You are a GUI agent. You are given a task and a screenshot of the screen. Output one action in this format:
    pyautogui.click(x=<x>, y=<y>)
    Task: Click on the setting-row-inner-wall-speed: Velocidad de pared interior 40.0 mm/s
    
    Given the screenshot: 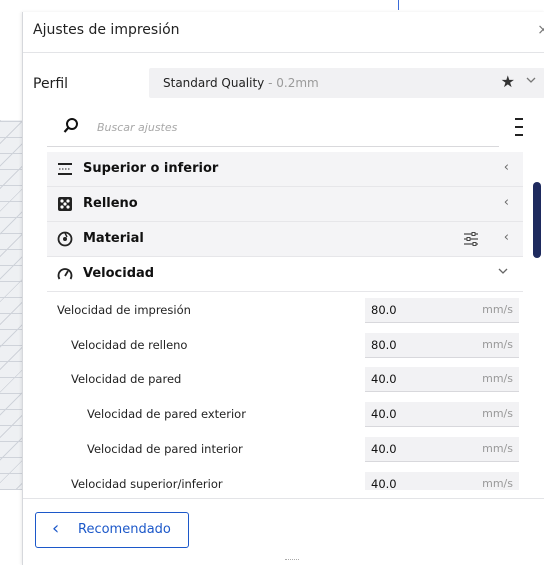 What is the action you would take?
    pyautogui.click(x=285, y=449)
    